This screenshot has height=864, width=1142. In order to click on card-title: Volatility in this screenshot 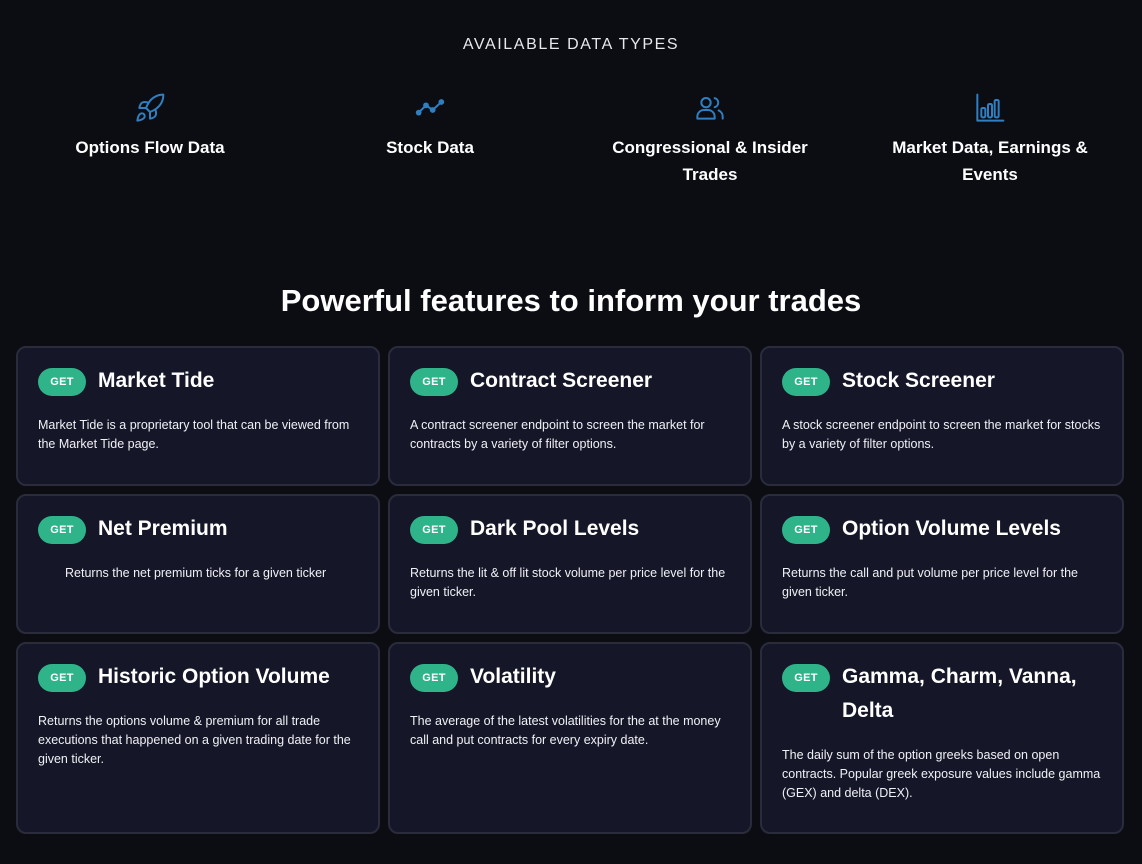, I will do `click(513, 676)`.